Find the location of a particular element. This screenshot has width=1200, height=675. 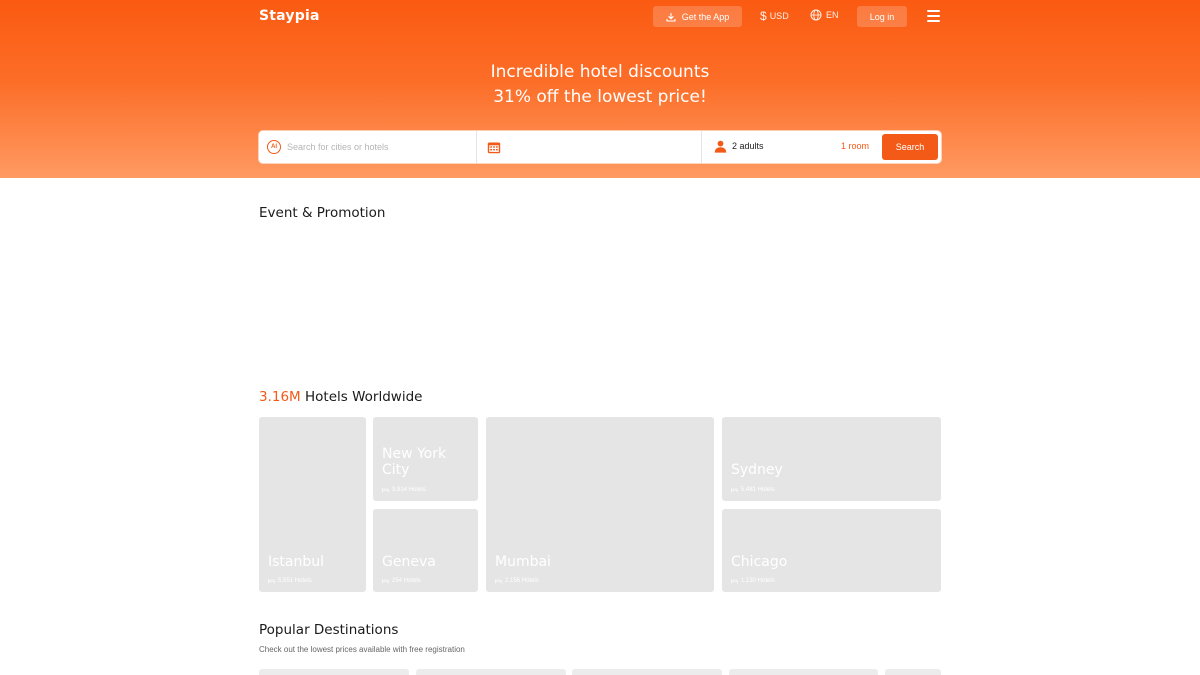

hotels-worldwide-label: Hotels Worldwide is located at coordinates (364, 397).